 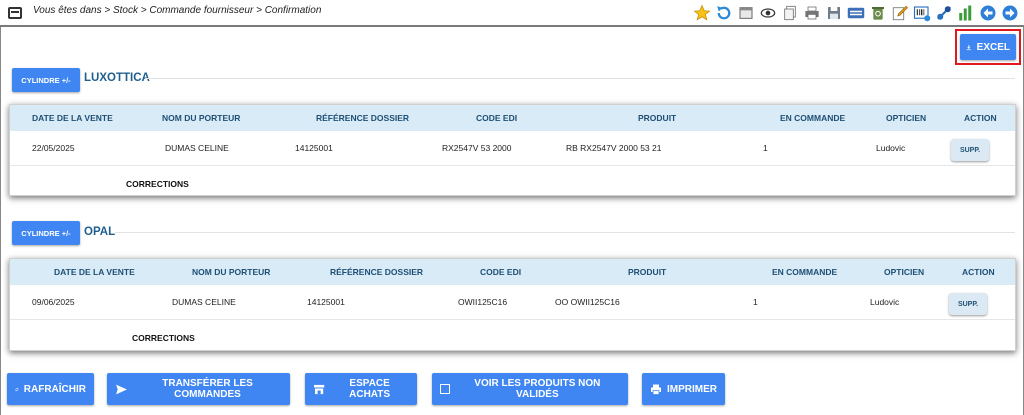 I want to click on toolbar, so click(x=855, y=12).